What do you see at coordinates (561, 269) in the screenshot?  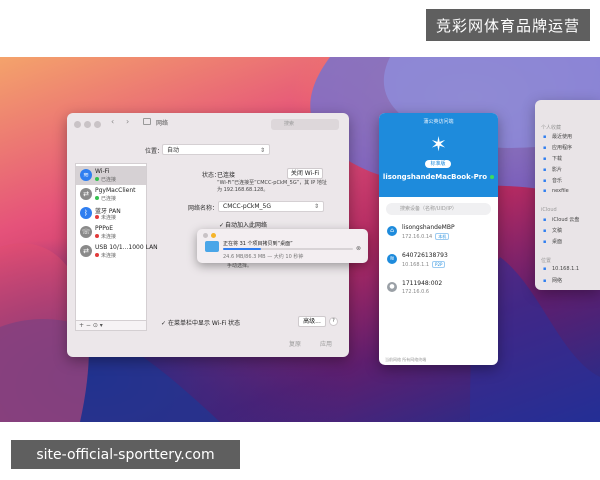 I see `finder-sidebar-item: ▪ 10.168.1.1` at bounding box center [561, 269].